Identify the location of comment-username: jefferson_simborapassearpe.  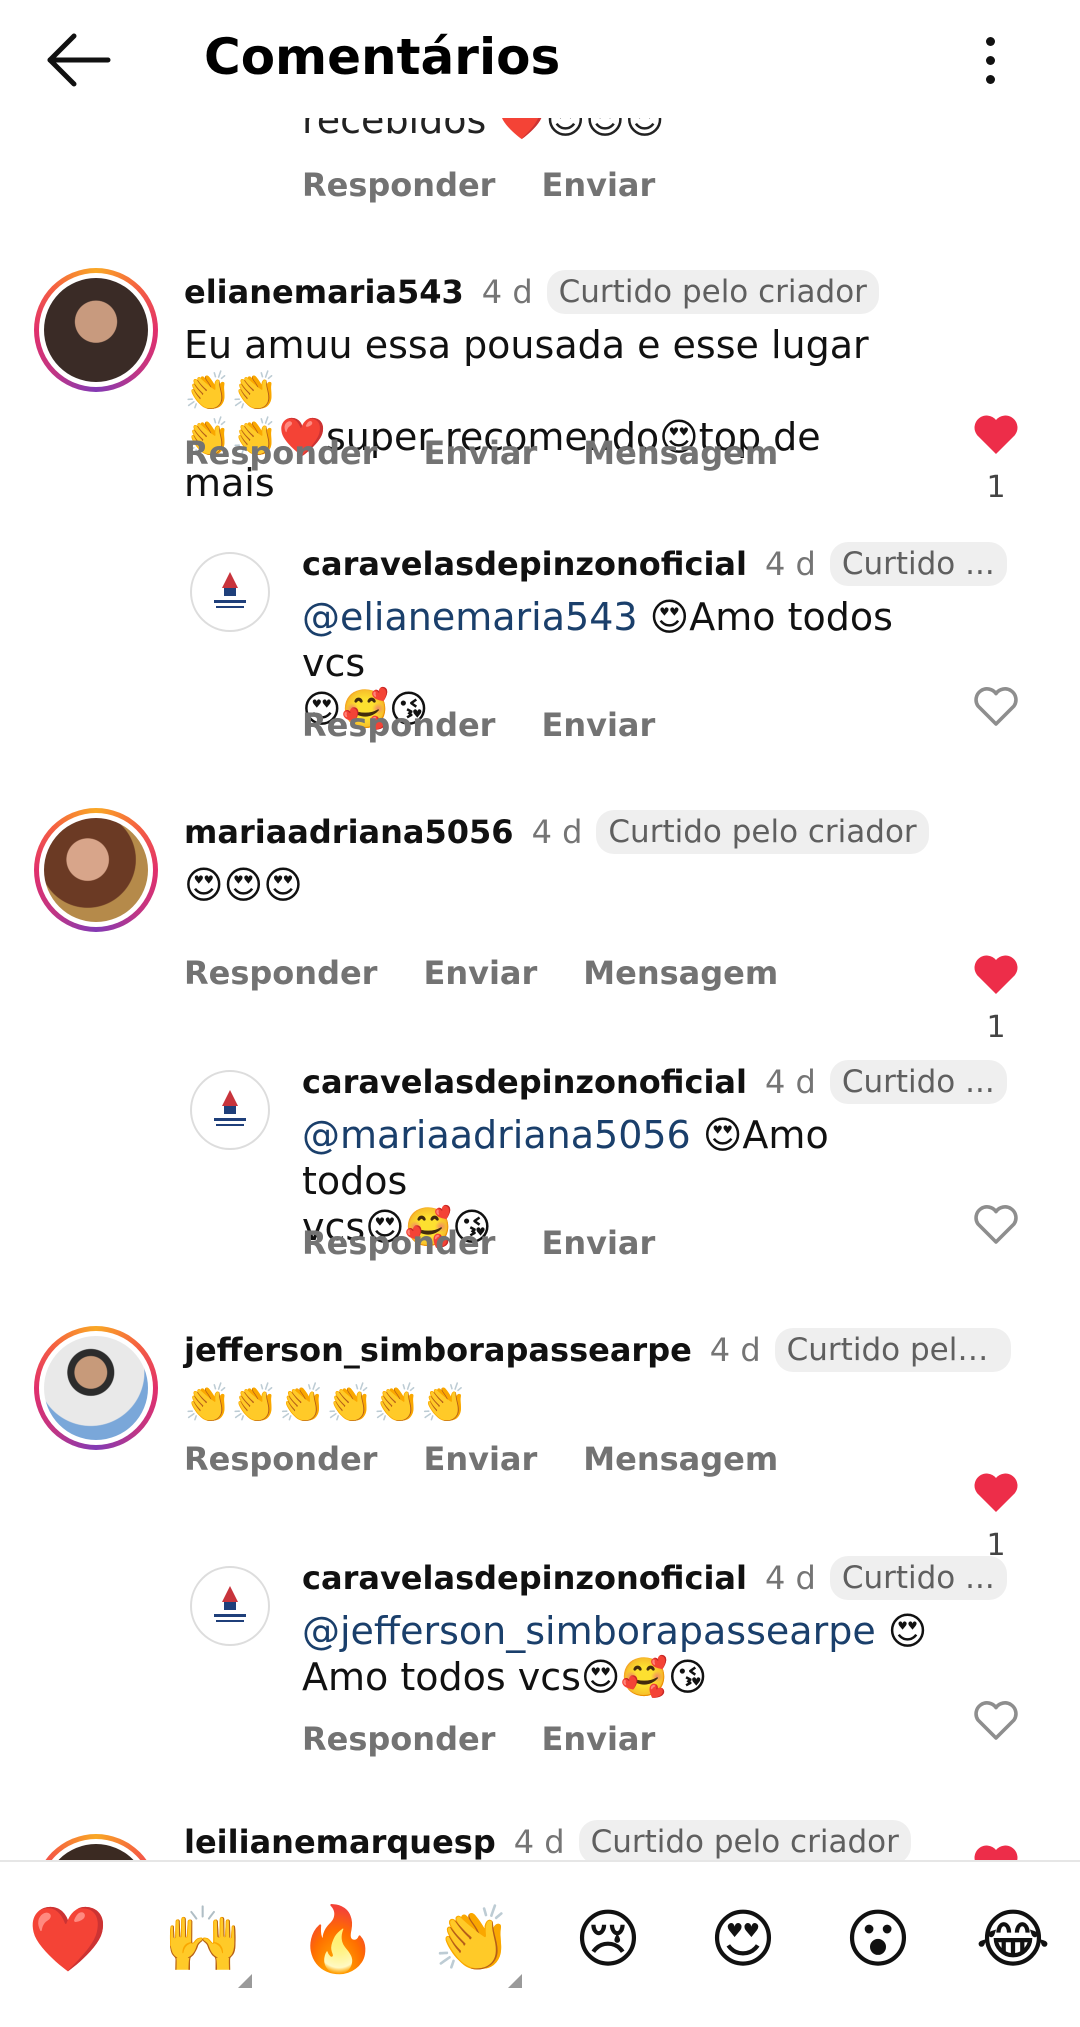
(438, 1350).